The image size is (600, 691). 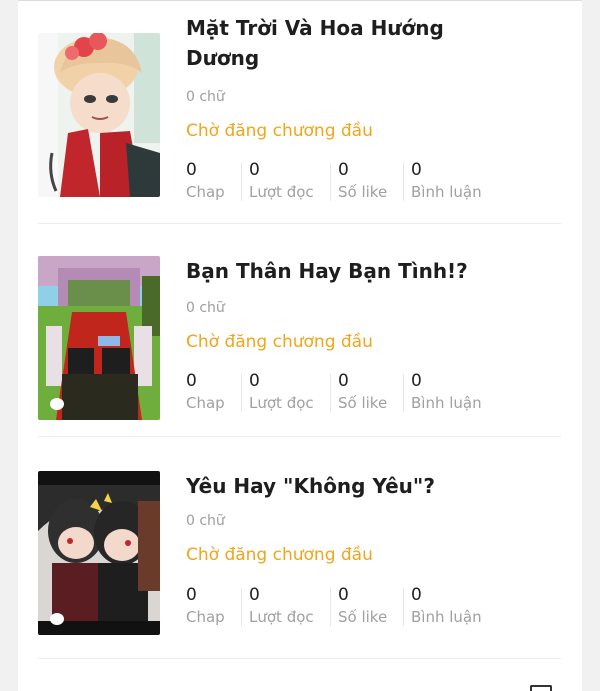 I want to click on menu-icon, so click(x=541, y=688).